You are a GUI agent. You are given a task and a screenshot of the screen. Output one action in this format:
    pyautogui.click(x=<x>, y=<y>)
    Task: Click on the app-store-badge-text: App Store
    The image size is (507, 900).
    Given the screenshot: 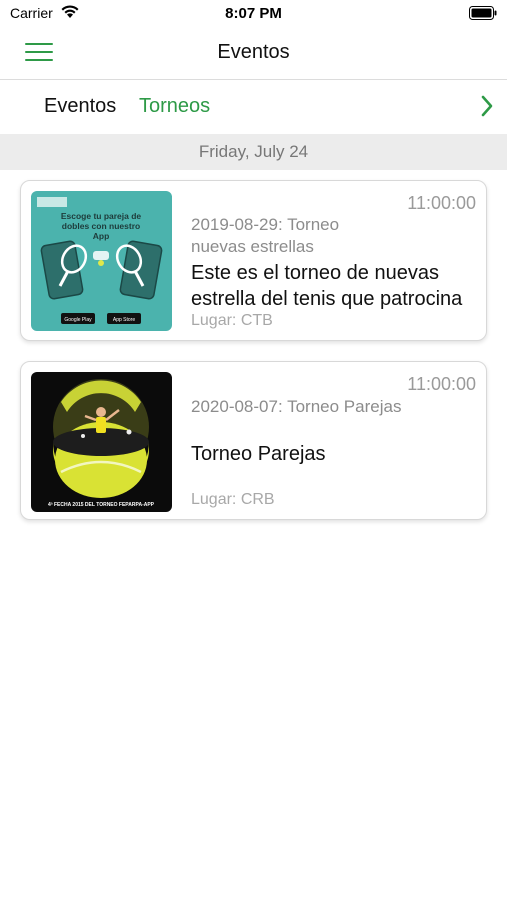 What is the action you would take?
    pyautogui.click(x=124, y=320)
    